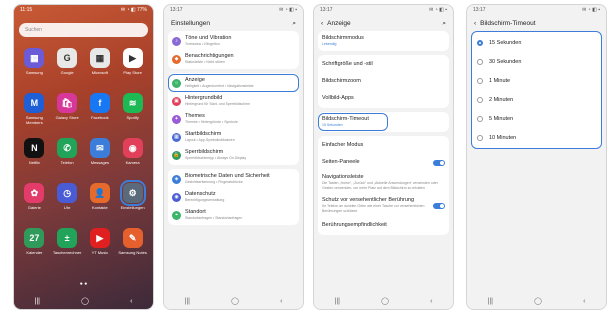 The height and width of the screenshot is (313, 611). I want to click on app-label: Kontakte, so click(99, 207).